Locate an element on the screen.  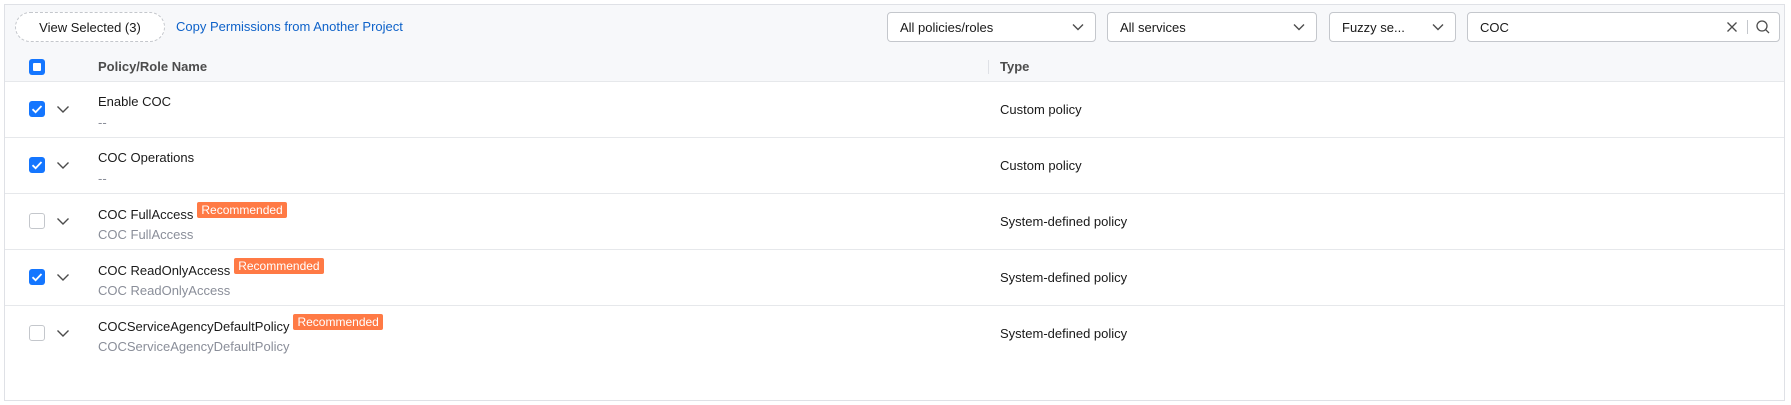
table-header: Policy/Role Name Type is located at coordinates (894, 66).